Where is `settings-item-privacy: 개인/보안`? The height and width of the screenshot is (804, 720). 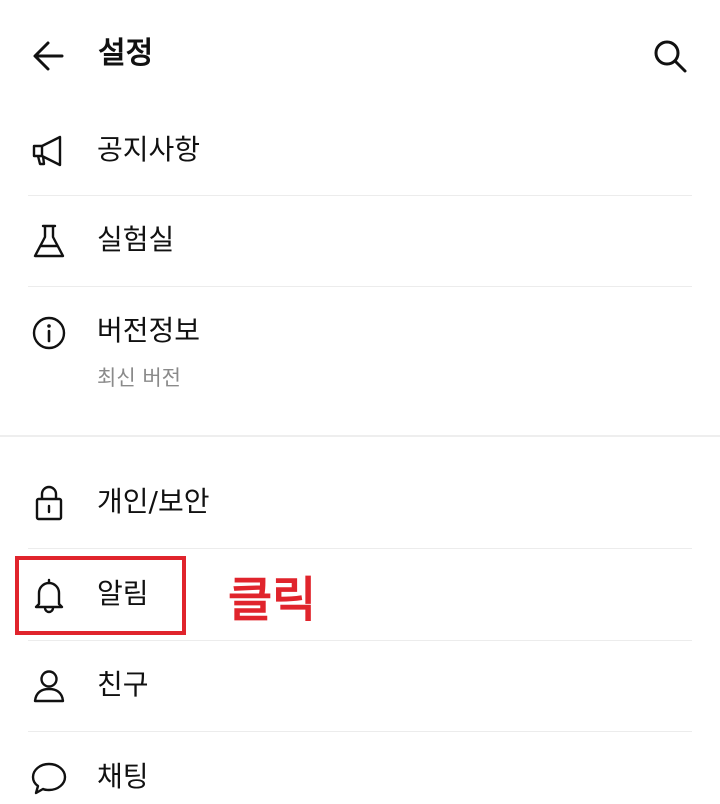
settings-item-privacy: 개인/보안 is located at coordinates (360, 503).